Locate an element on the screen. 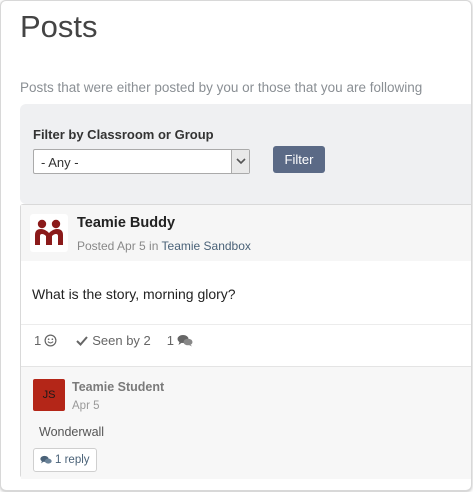  check-icon is located at coordinates (82, 341).